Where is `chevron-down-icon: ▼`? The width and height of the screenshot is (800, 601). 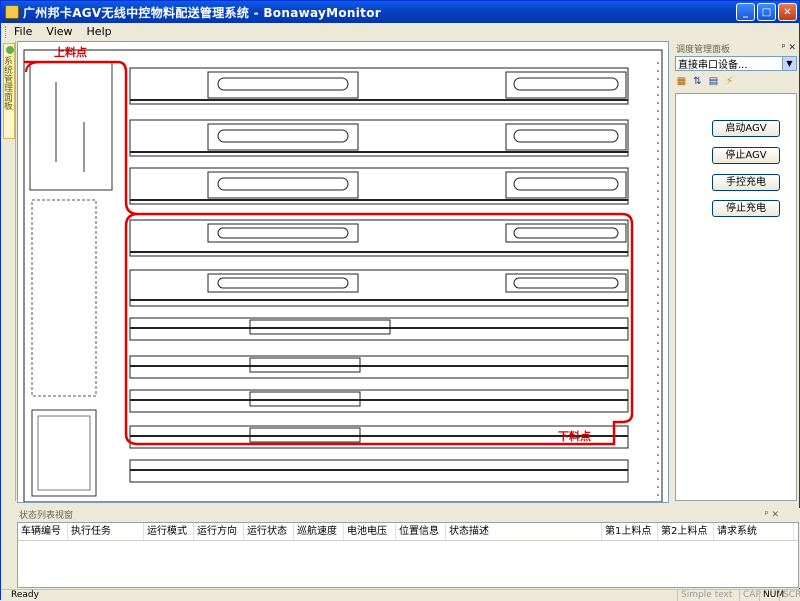
chevron-down-icon: ▼ is located at coordinates (789, 63).